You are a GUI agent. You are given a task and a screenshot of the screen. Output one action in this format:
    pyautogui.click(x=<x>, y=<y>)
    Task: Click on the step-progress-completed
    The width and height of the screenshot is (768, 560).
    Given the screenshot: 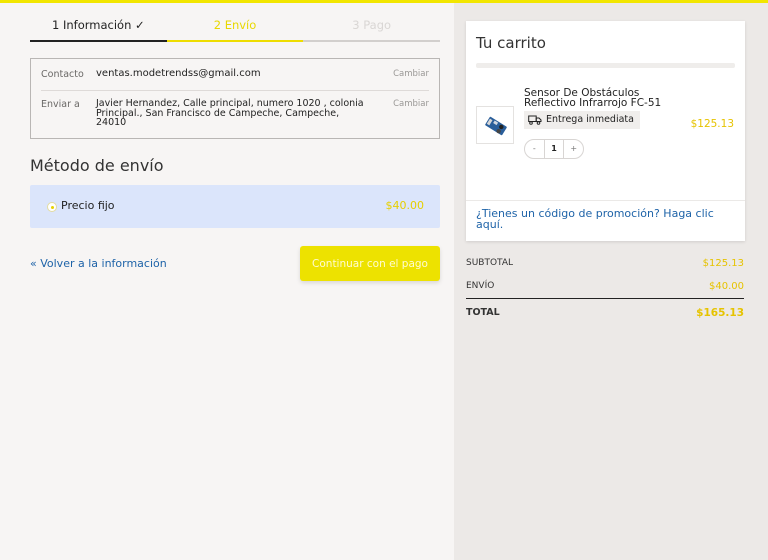 What is the action you would take?
    pyautogui.click(x=98, y=41)
    